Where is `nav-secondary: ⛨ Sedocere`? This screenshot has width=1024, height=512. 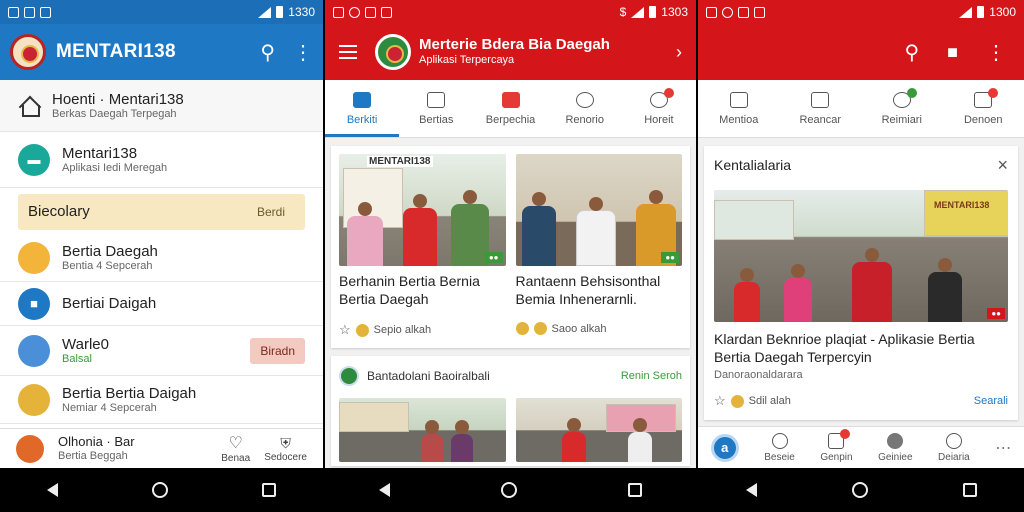 nav-secondary: ⛨ Sedocere is located at coordinates (285, 449).